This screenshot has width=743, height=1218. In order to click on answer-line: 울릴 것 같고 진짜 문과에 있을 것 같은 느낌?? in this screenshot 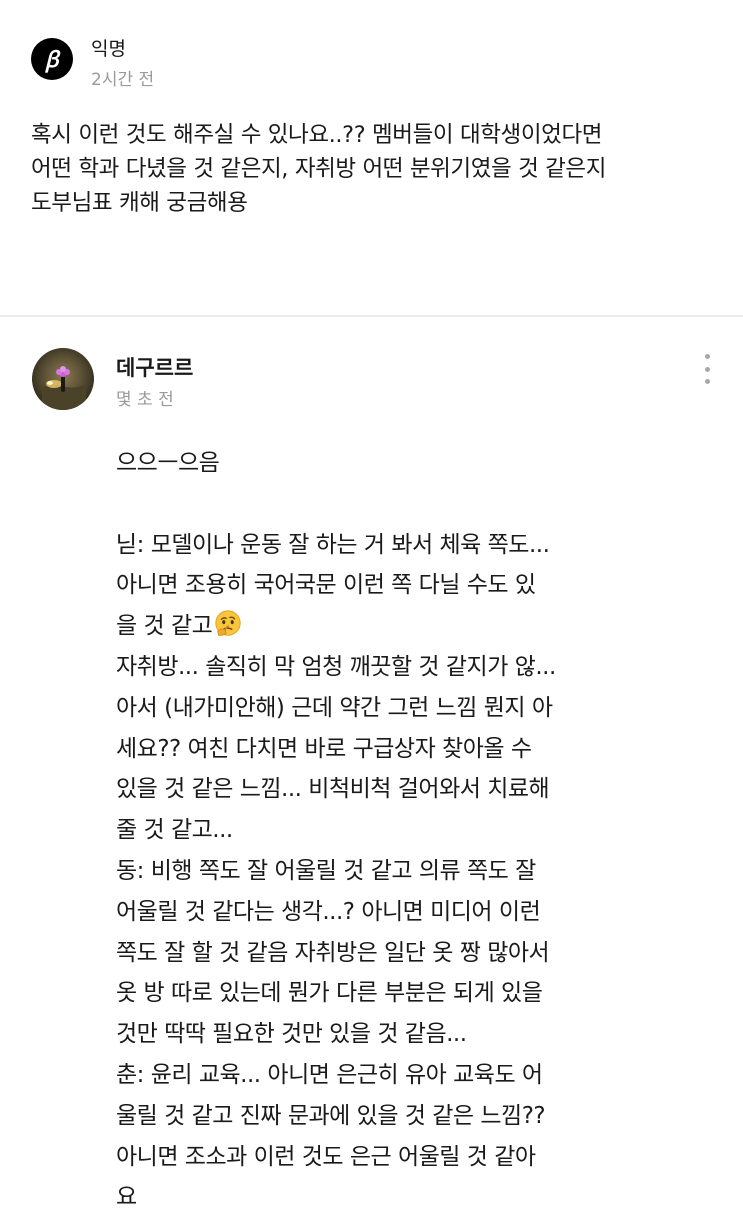, I will do `click(331, 1115)`.